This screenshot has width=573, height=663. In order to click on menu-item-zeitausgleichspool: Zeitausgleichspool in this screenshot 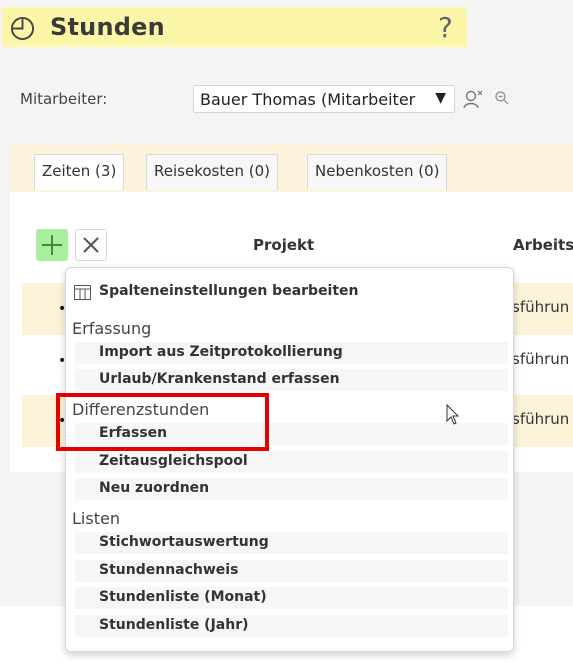, I will do `click(291, 462)`.